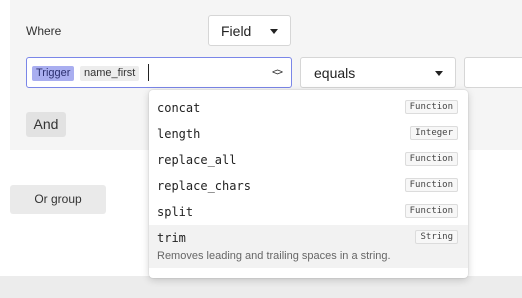 The height and width of the screenshot is (298, 522). I want to click on and-button: And, so click(46, 124).